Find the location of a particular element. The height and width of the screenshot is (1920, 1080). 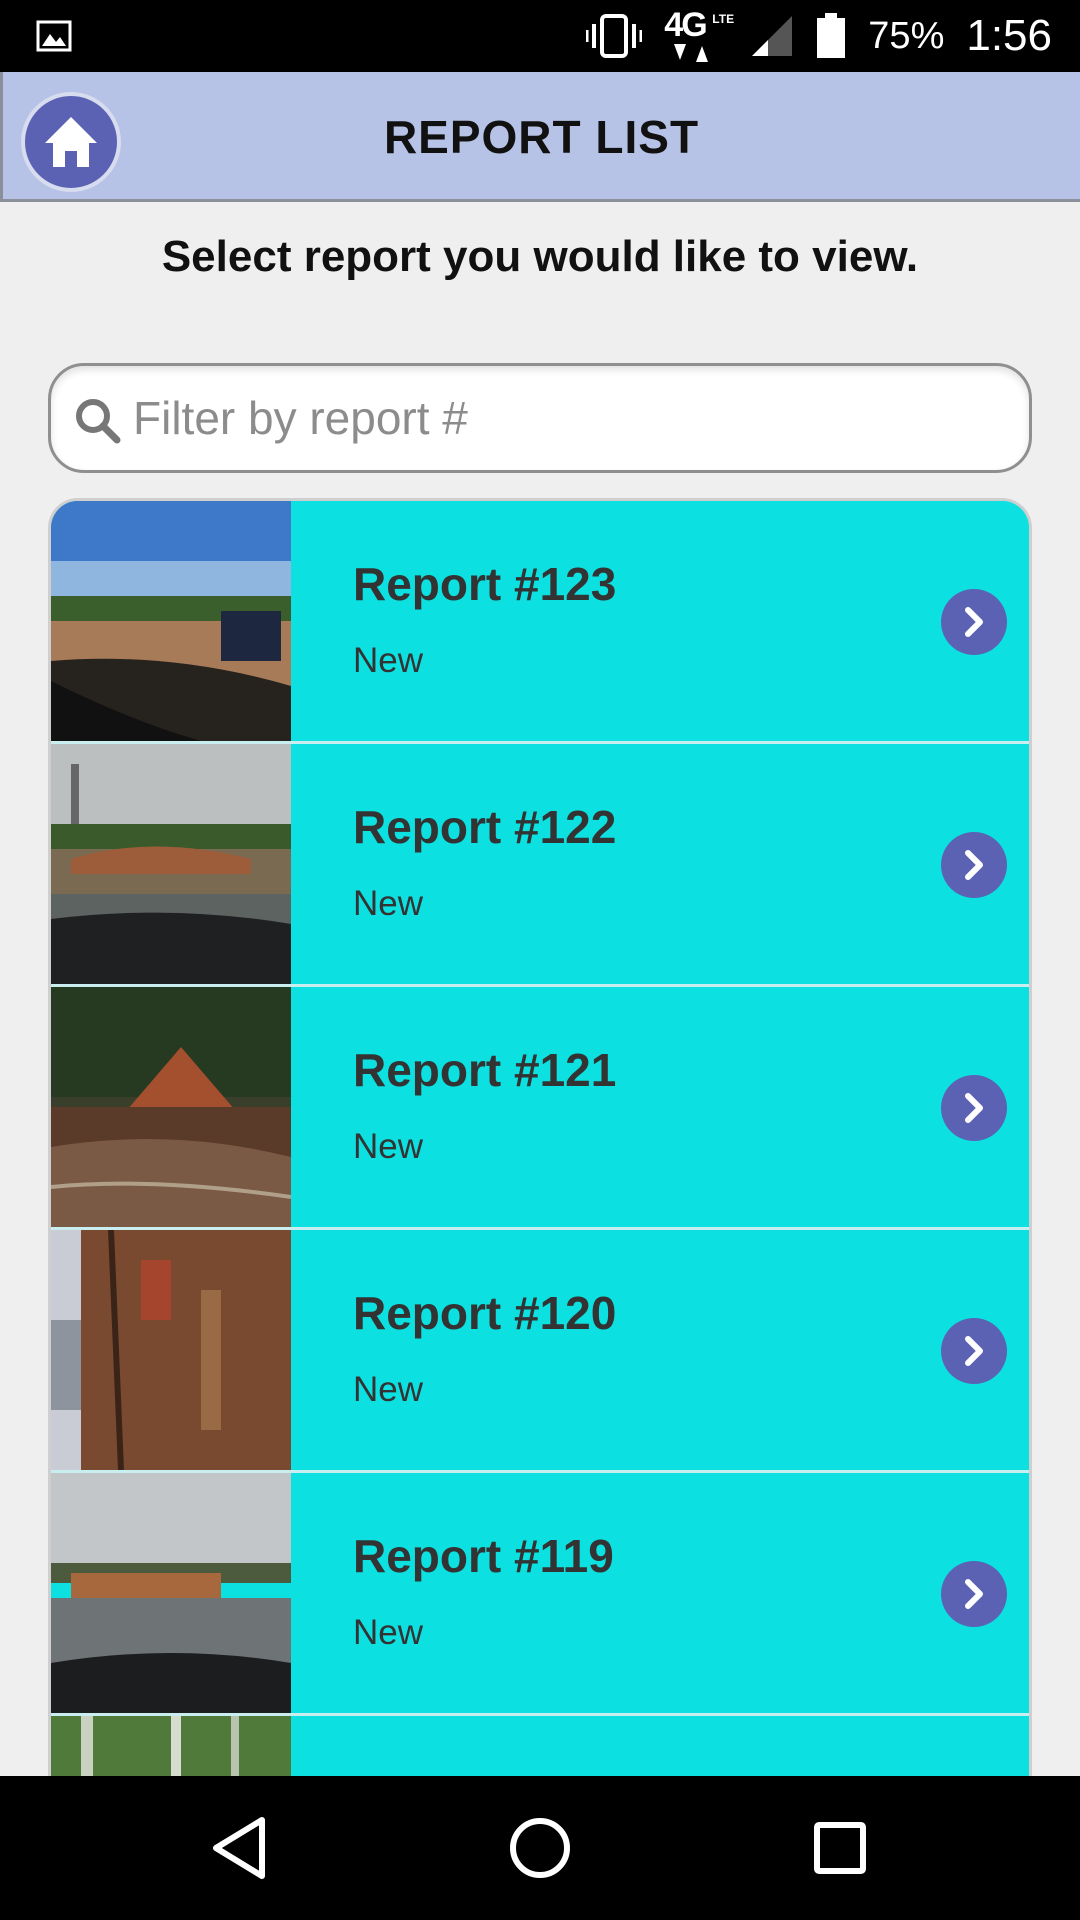

search-icon is located at coordinates (98, 421).